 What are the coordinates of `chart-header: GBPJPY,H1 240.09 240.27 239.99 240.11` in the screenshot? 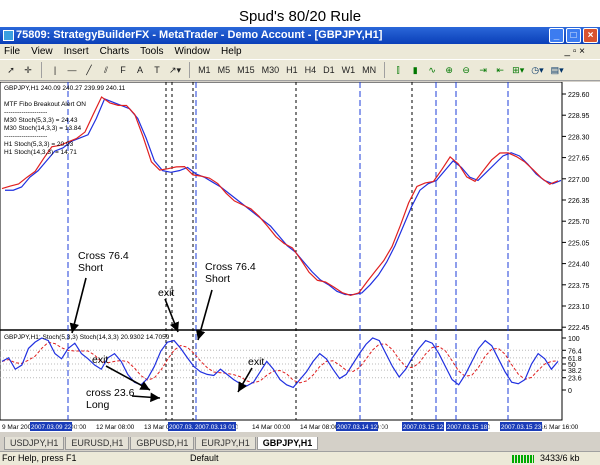 It's located at (65, 88).